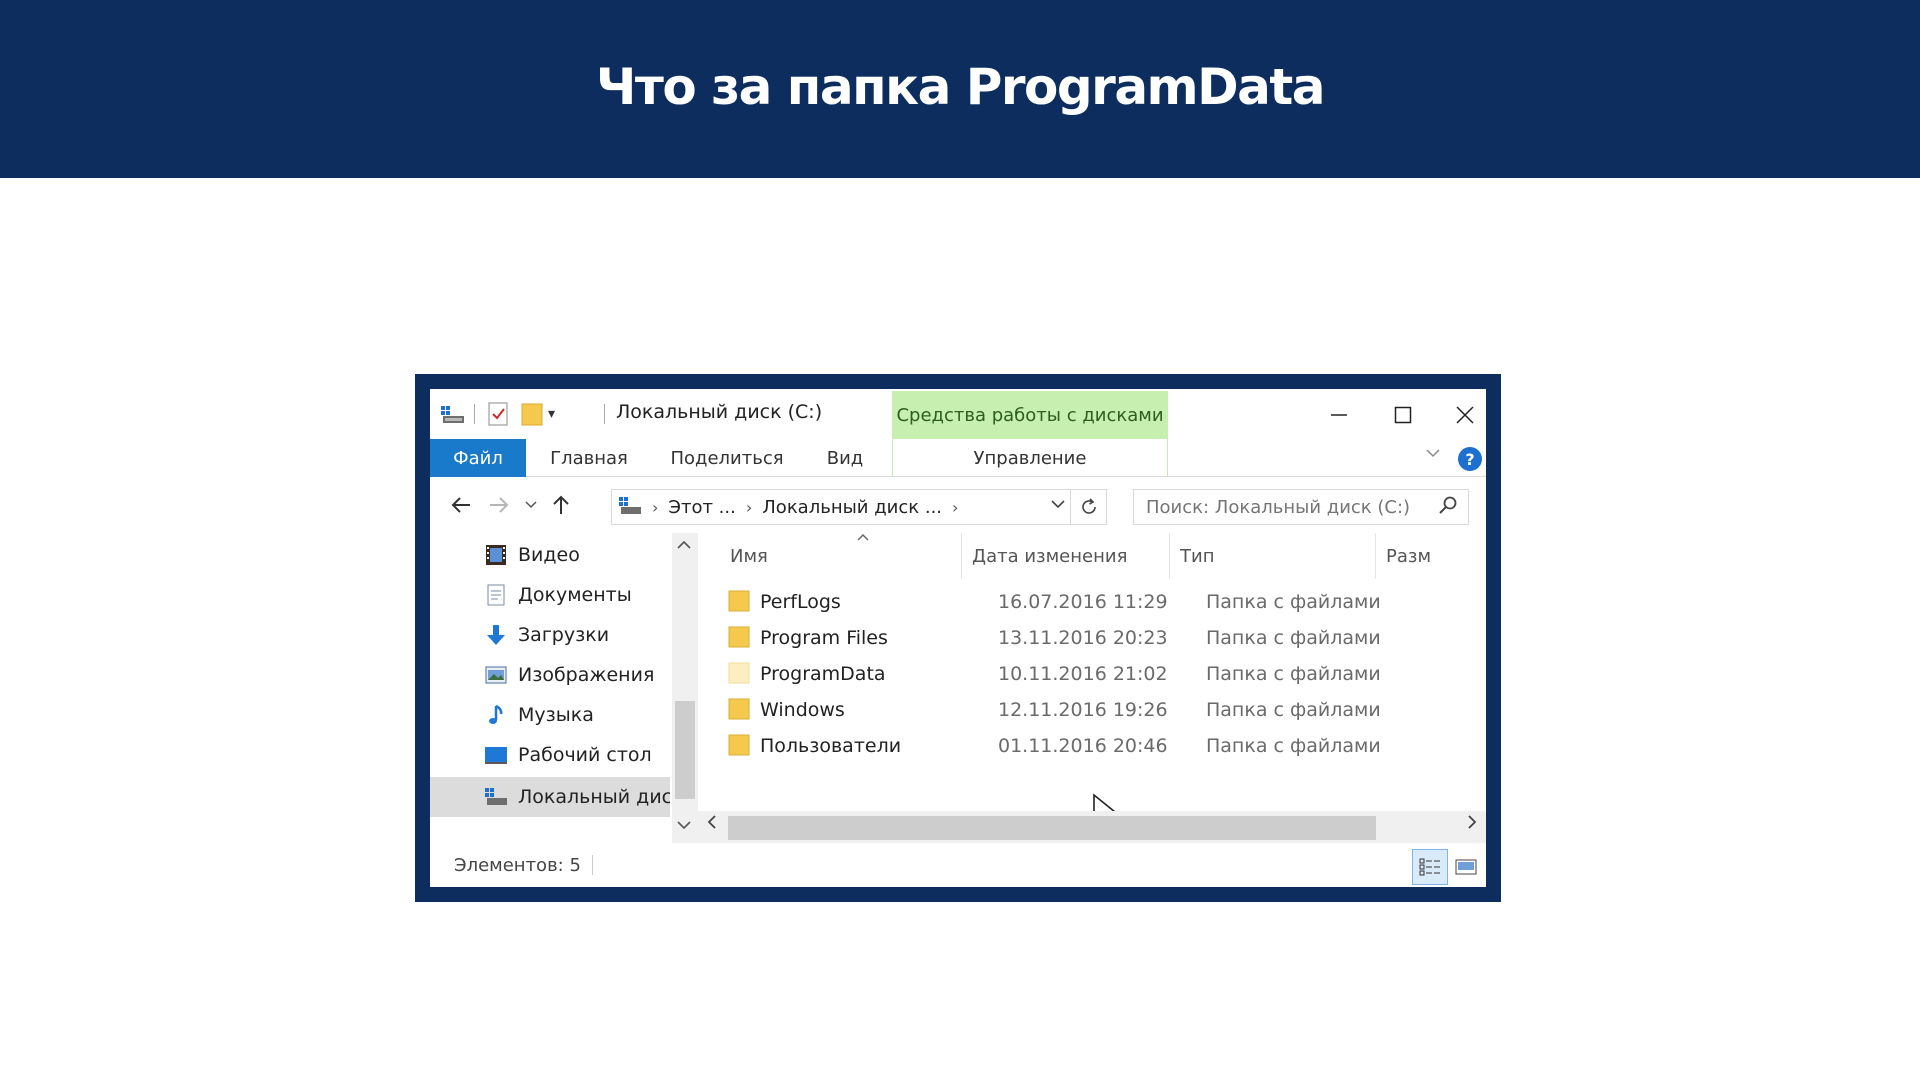 The width and height of the screenshot is (1920, 1080). Describe the element at coordinates (1083, 746) in the screenshot. I see `file-date: 01.11.2016 20:46` at that location.